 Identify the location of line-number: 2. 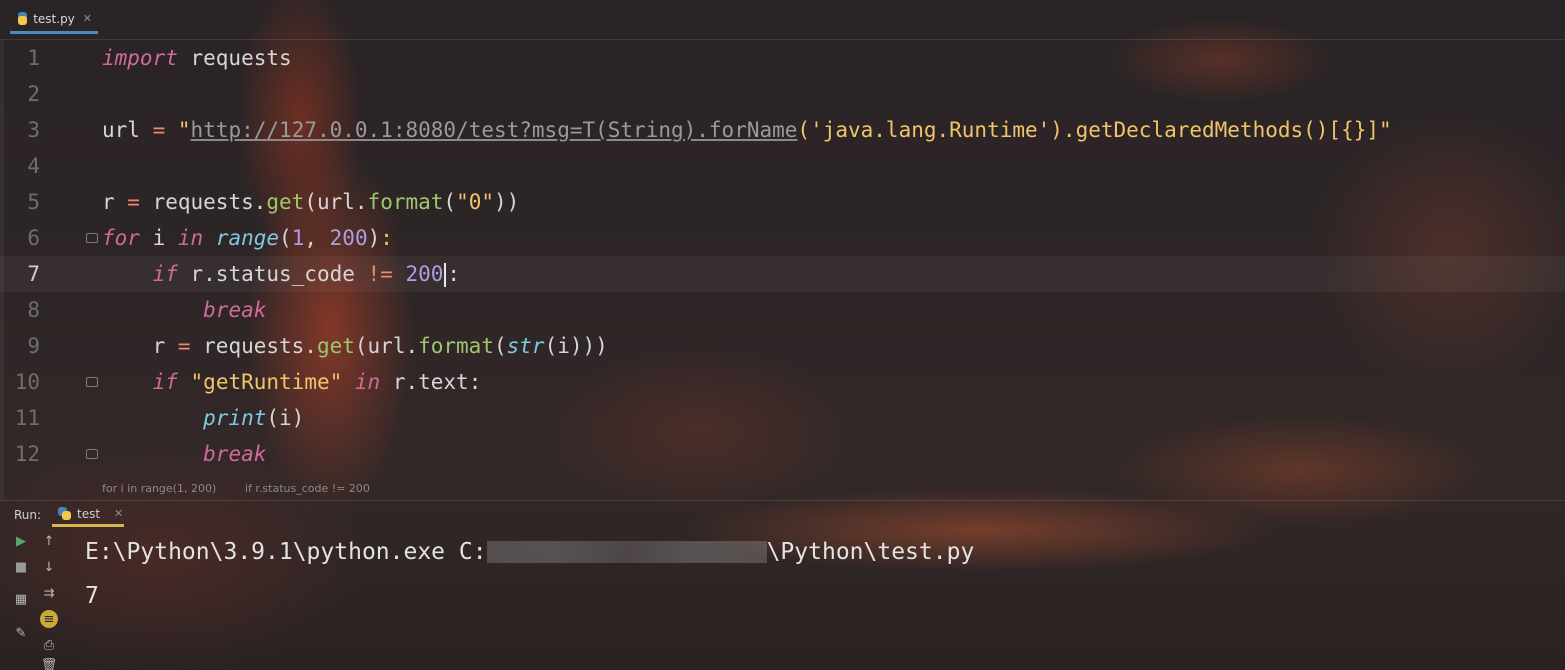
(33, 94).